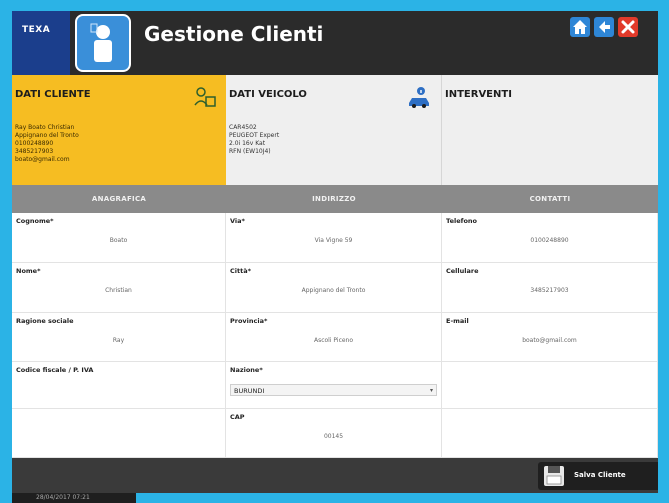 This screenshot has height=503, width=669. I want to click on provincia-label: Provincia*, so click(249, 321).